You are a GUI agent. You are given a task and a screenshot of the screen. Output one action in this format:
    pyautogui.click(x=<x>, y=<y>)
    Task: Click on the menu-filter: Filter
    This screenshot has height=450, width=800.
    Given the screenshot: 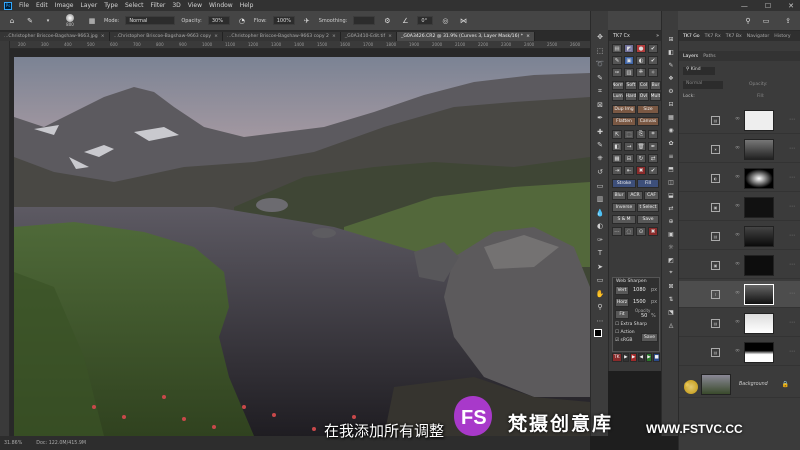 What is the action you would take?
    pyautogui.click(x=158, y=5)
    